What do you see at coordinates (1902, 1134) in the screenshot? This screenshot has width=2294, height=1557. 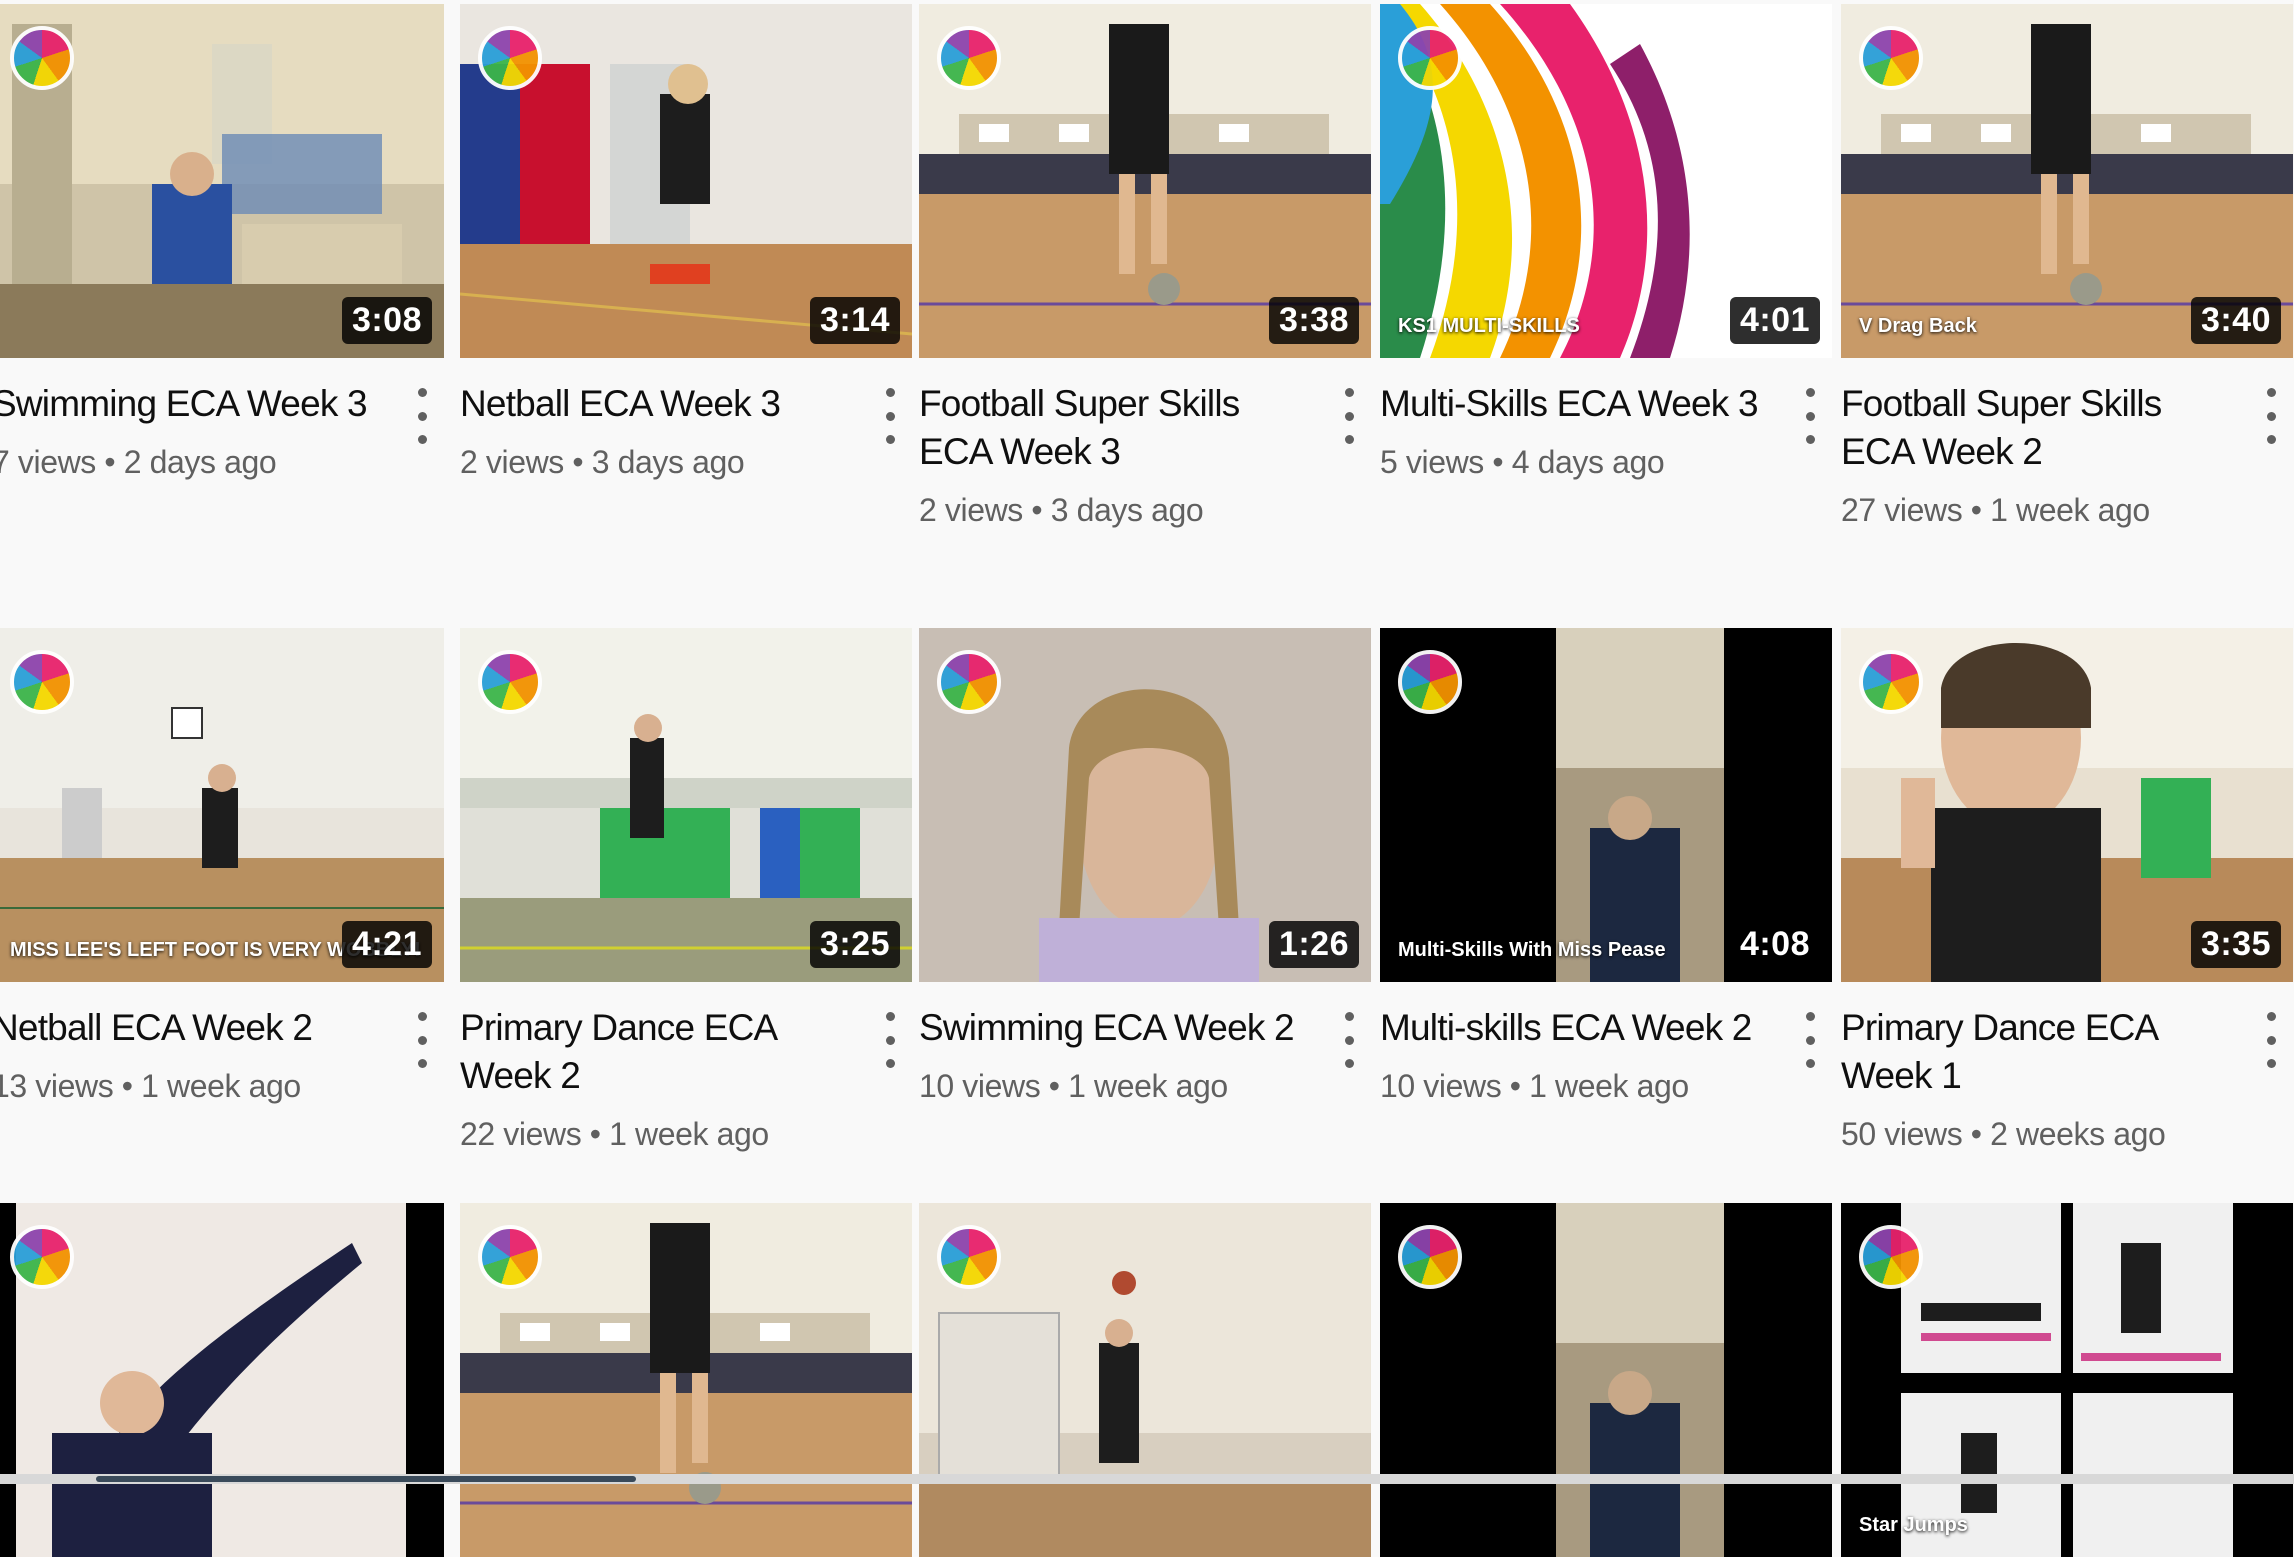 I see `view-count: 50 views` at bounding box center [1902, 1134].